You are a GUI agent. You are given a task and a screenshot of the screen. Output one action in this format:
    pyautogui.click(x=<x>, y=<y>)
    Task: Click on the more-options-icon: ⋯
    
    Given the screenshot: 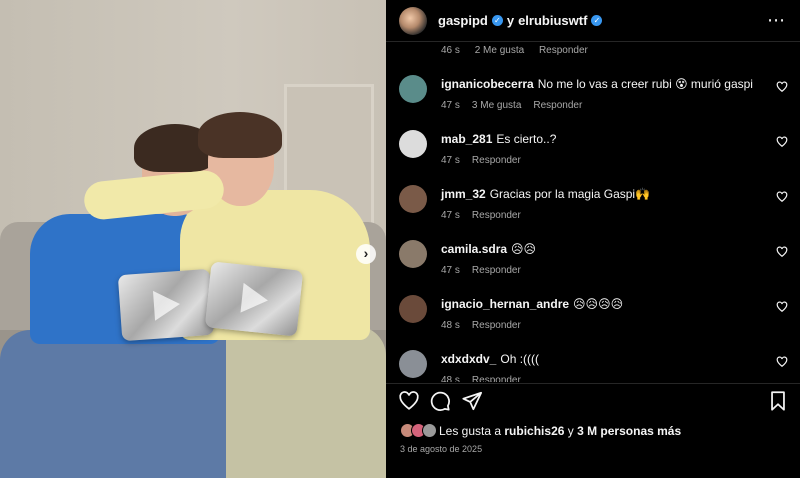 What is the action you would take?
    pyautogui.click(x=776, y=20)
    